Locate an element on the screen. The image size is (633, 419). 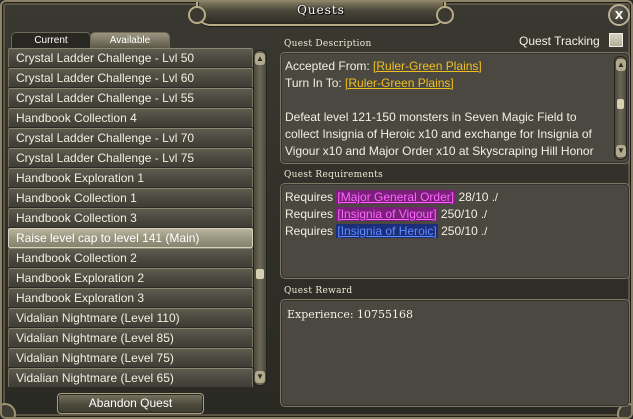
tab-available: Available is located at coordinates (130, 40).